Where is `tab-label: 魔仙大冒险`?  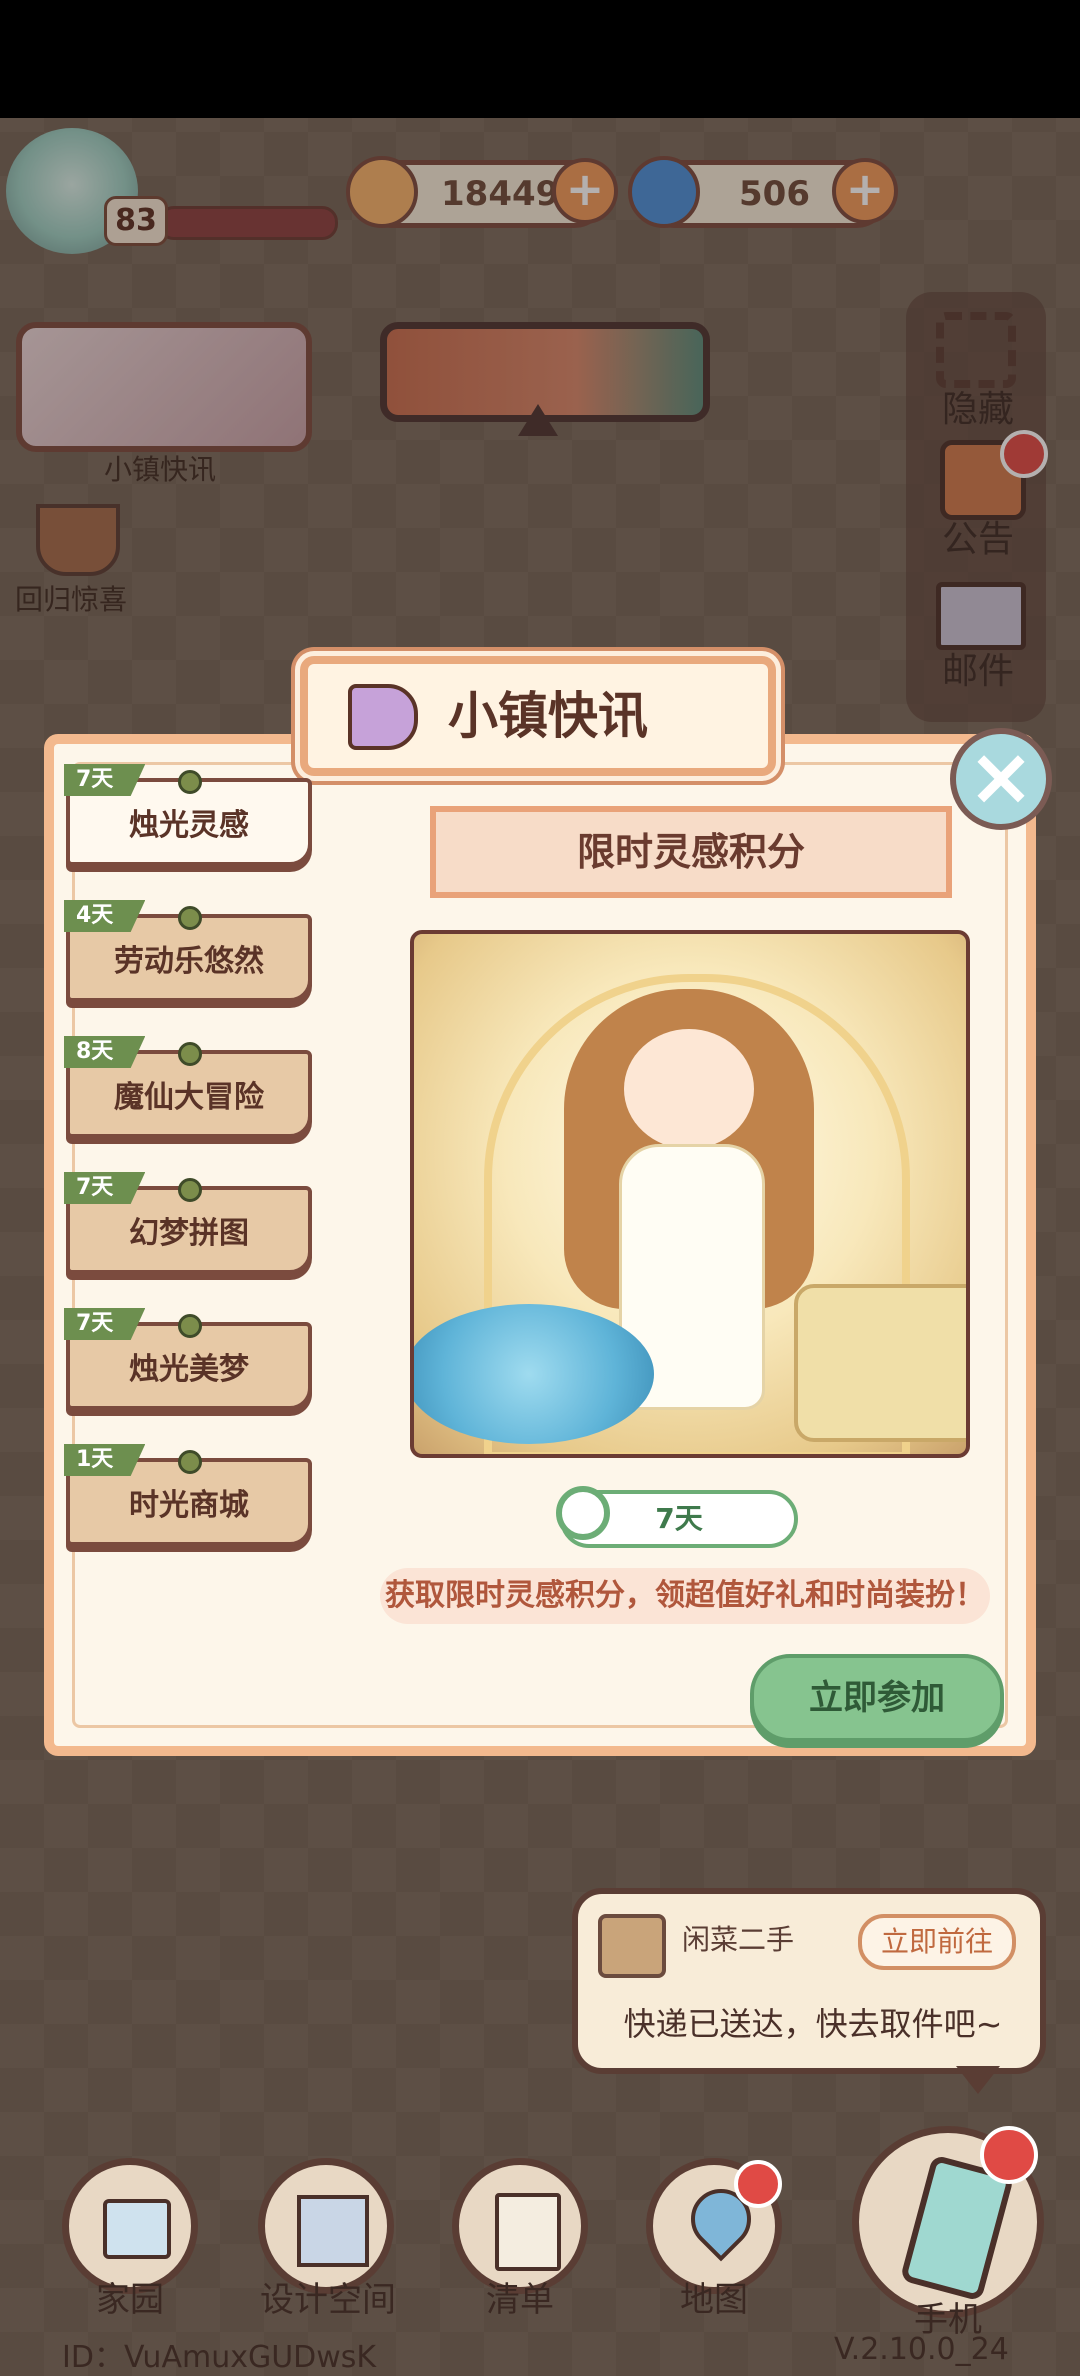
tab-label: 魔仙大冒险 is located at coordinates (189, 1097).